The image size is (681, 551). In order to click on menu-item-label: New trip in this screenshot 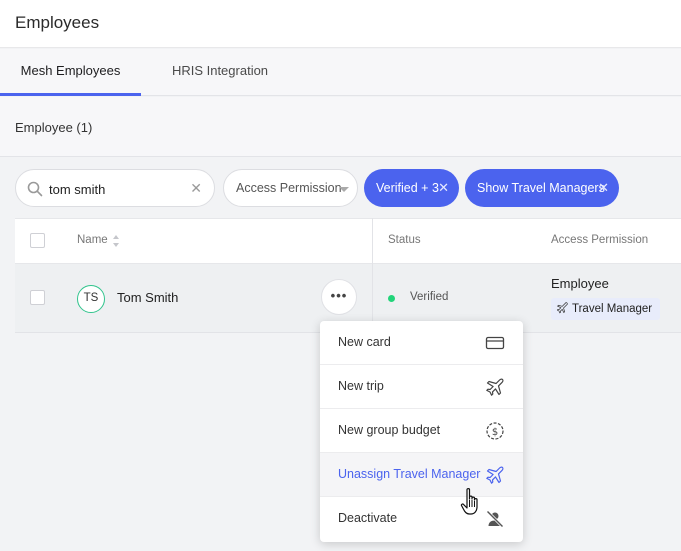, I will do `click(361, 386)`.